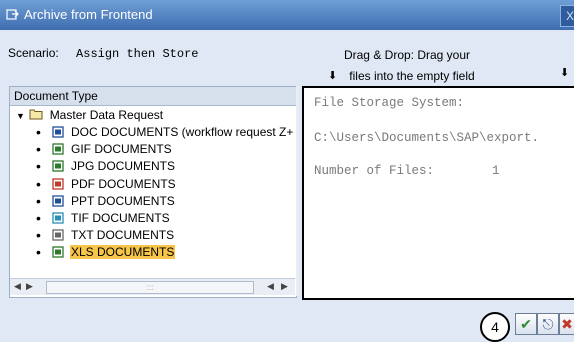 The image size is (574, 342). What do you see at coordinates (33, 53) in the screenshot?
I see `scenario-label: Scenario:` at bounding box center [33, 53].